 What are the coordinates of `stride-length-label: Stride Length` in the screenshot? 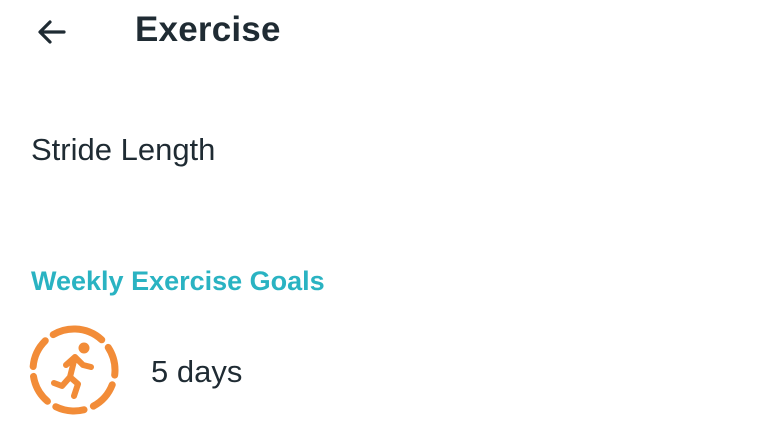 It's located at (123, 149).